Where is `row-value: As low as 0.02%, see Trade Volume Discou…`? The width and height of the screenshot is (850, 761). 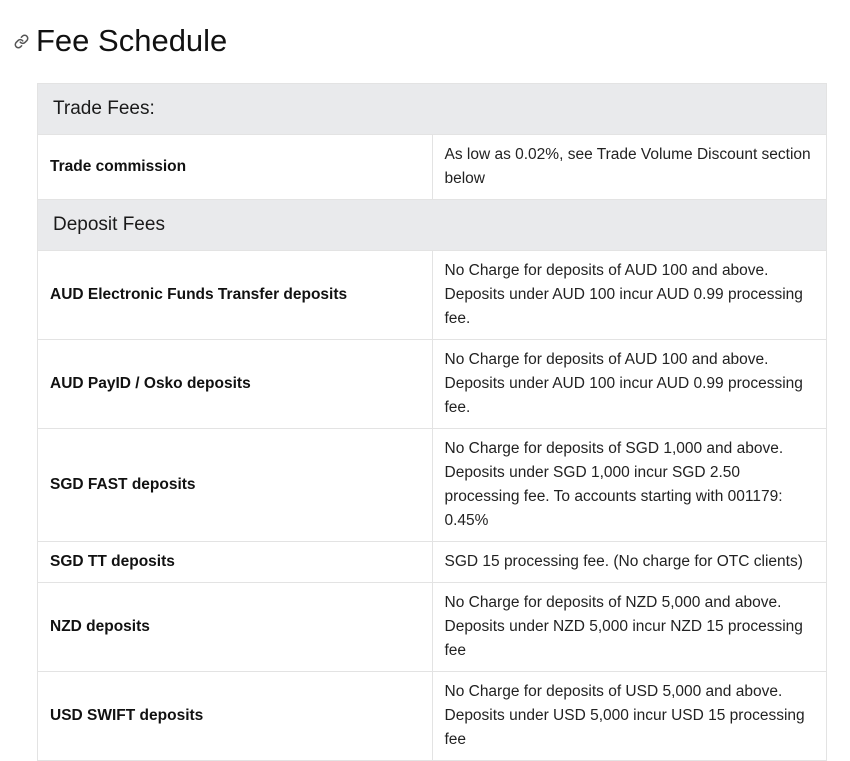 row-value: As low as 0.02%, see Trade Volume Discou… is located at coordinates (629, 167).